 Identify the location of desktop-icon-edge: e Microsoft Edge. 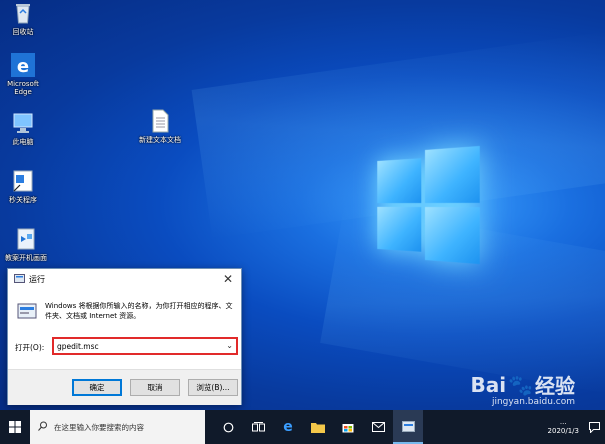
(23, 74).